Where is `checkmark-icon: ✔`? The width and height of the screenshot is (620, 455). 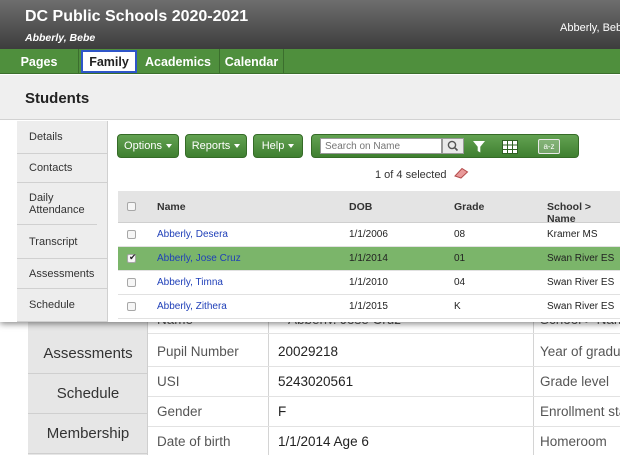
checkmark-icon: ✔ is located at coordinates (133, 257).